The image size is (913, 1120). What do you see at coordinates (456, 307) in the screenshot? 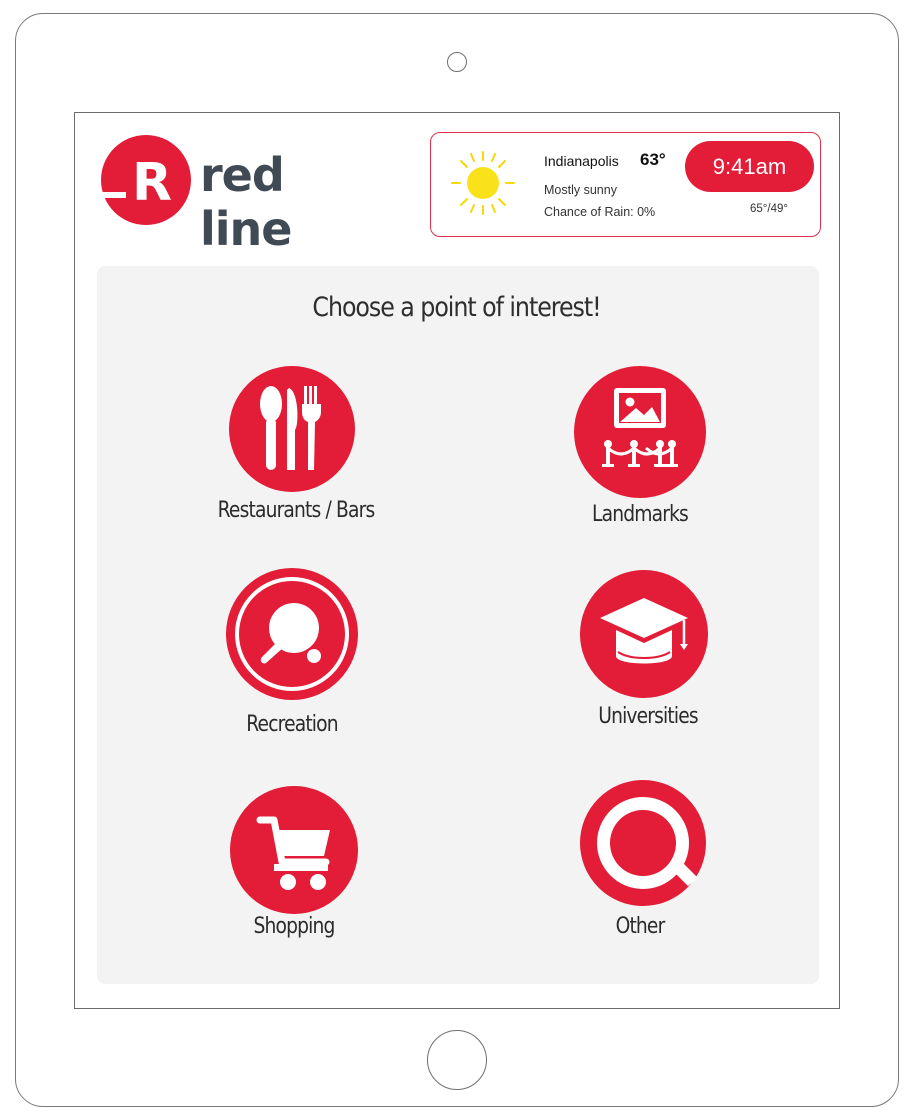
I see `page-title: Choose a point of interest!` at bounding box center [456, 307].